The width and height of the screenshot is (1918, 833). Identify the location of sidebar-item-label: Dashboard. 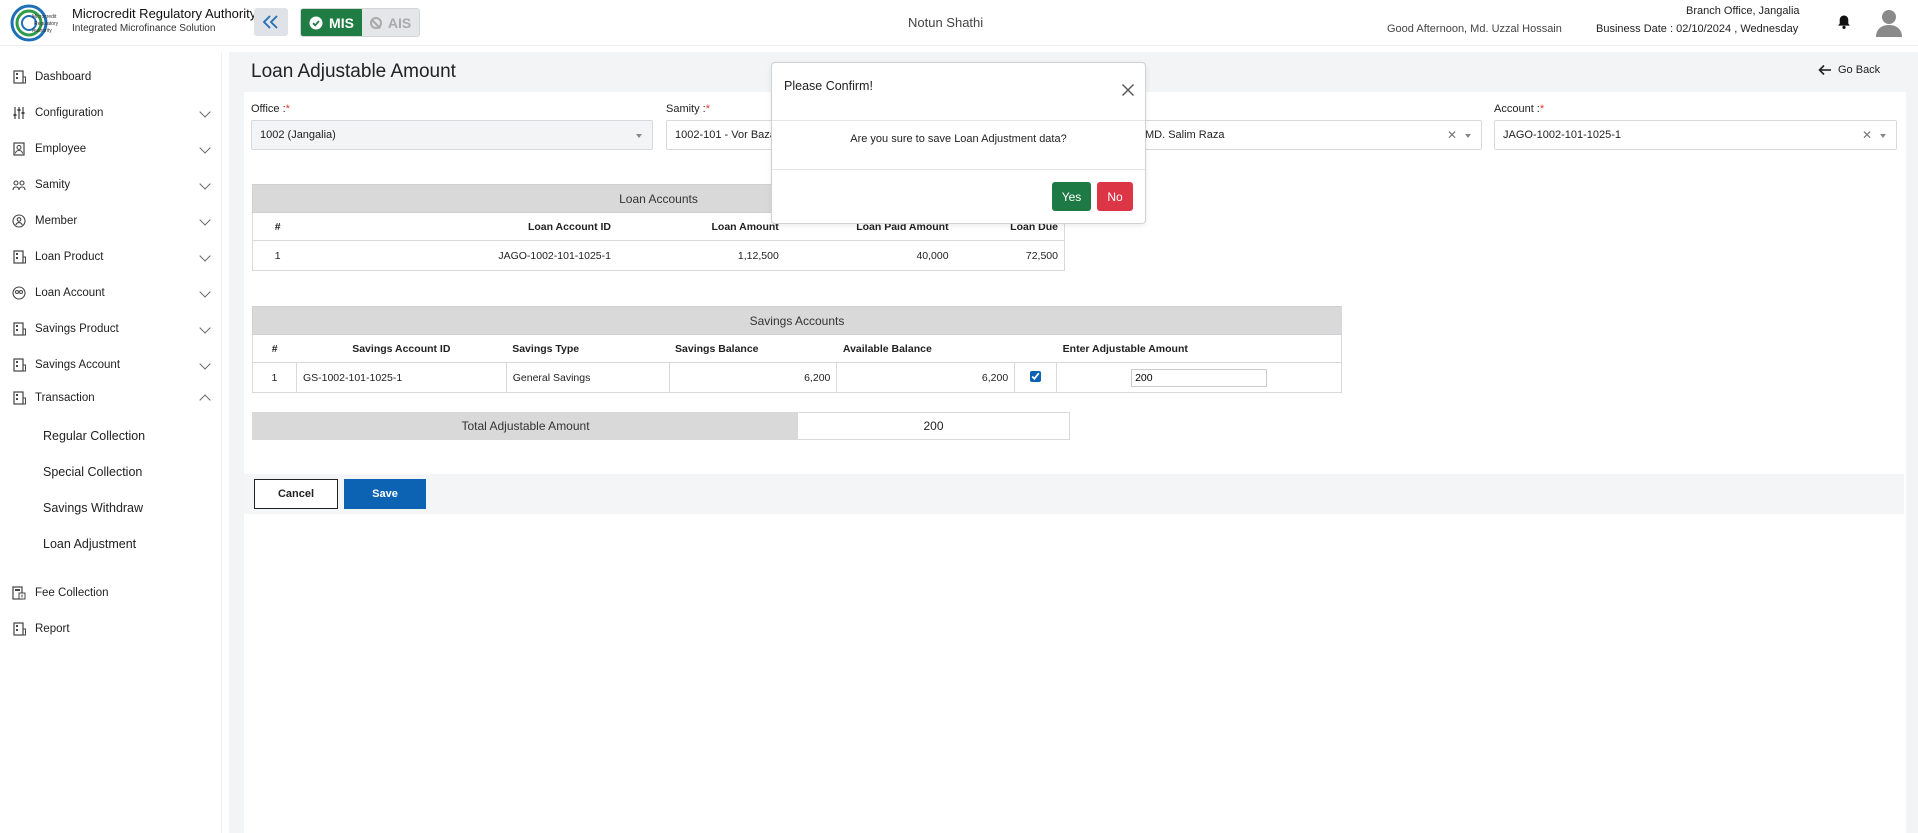
(63, 77).